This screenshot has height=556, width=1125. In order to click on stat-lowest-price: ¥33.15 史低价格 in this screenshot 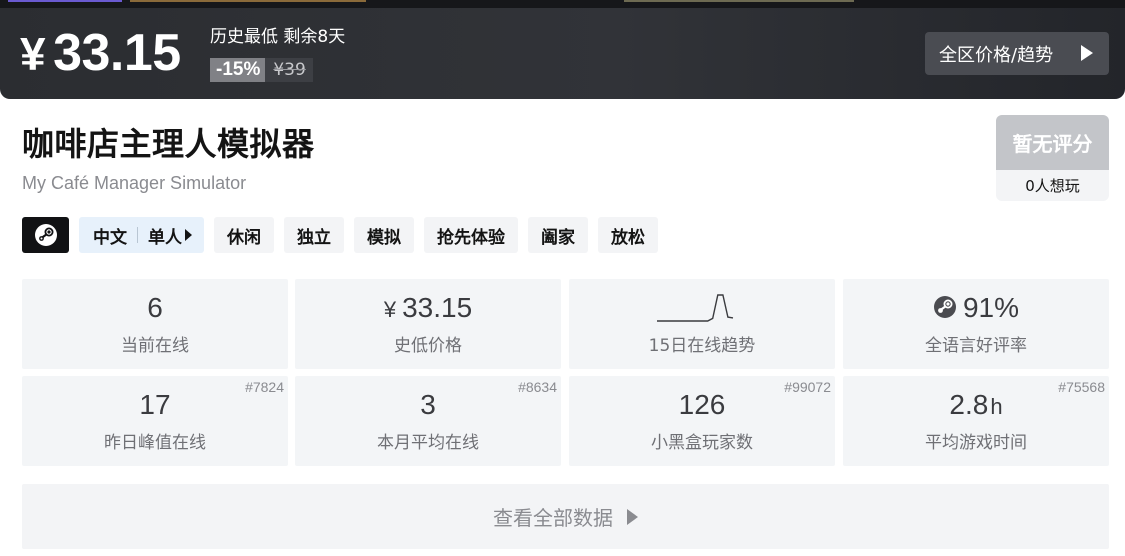, I will do `click(428, 324)`.